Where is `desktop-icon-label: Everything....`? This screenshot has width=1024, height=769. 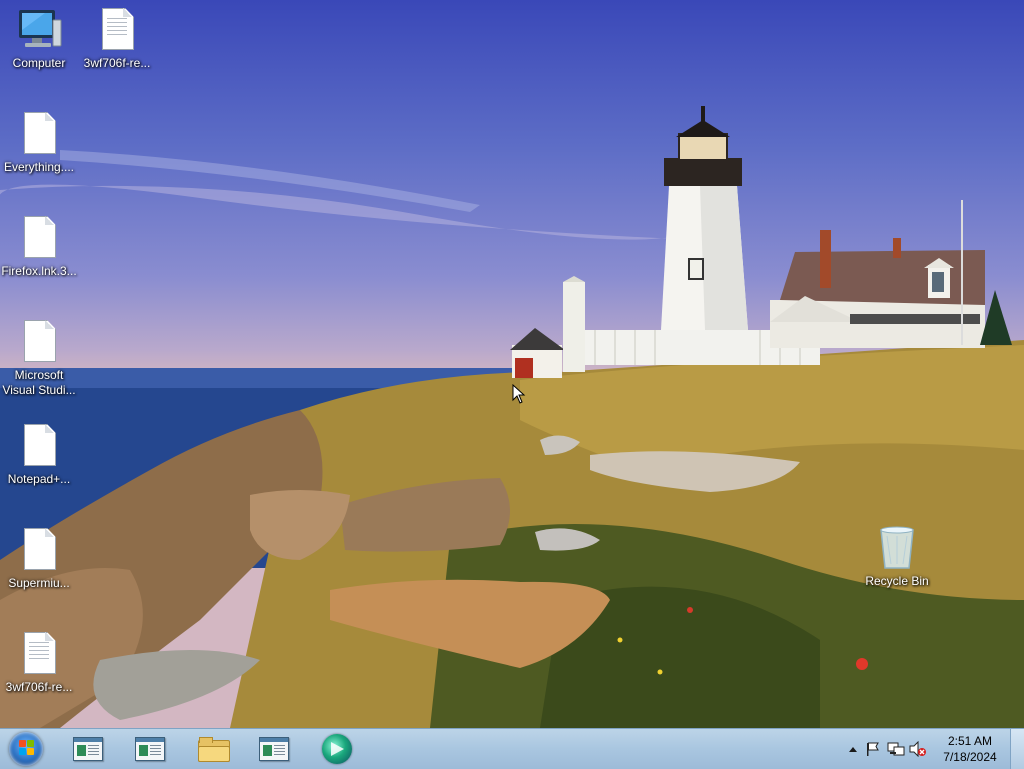
desktop-icon-label: Everything.... is located at coordinates (39, 167).